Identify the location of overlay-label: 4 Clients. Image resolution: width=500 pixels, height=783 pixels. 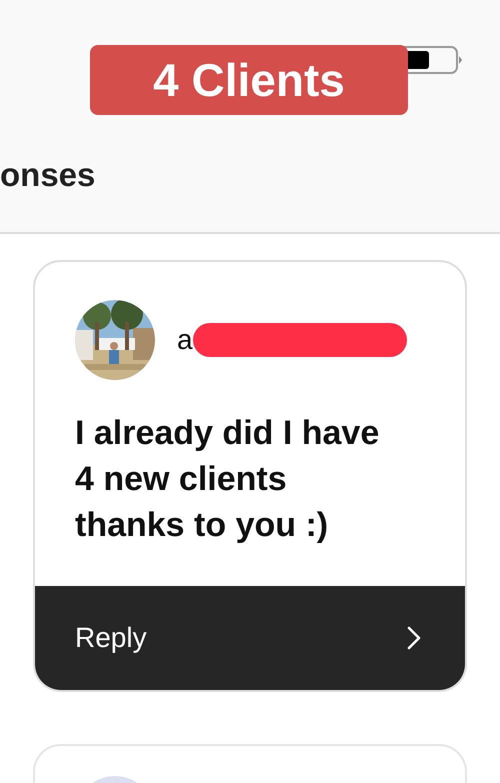
(249, 80).